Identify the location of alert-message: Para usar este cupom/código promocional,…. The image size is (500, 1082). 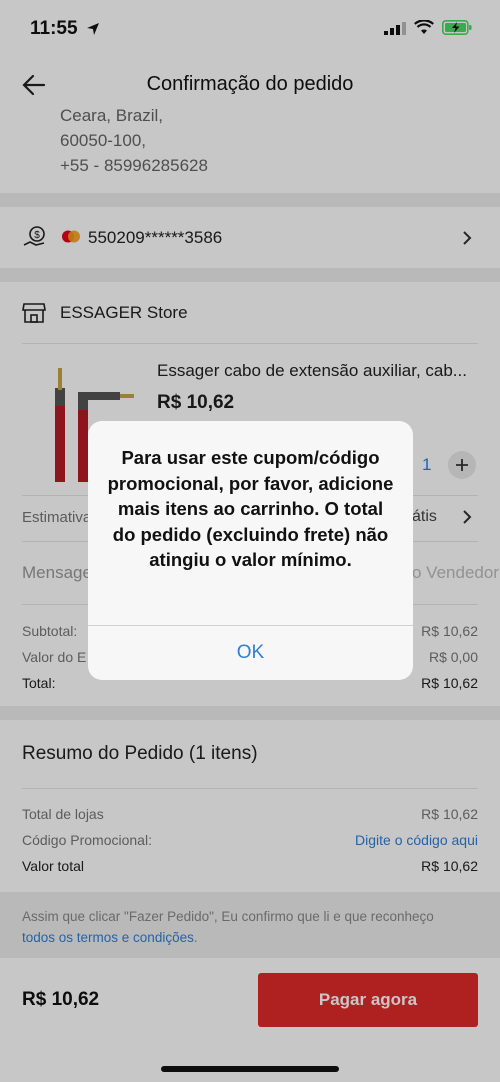
(250, 508).